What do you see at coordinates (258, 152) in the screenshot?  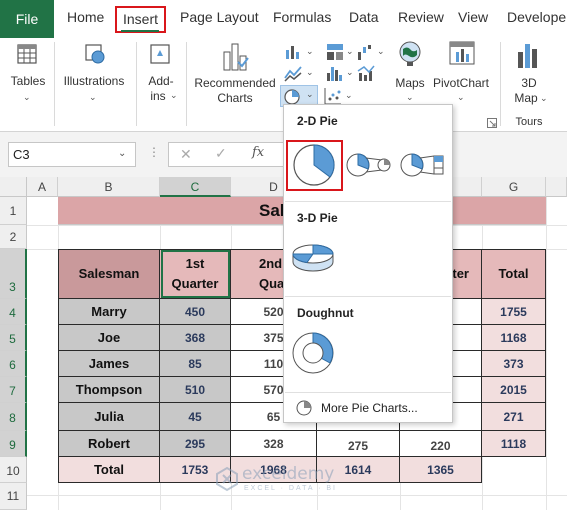 I see `insert-function-icon: fx` at bounding box center [258, 152].